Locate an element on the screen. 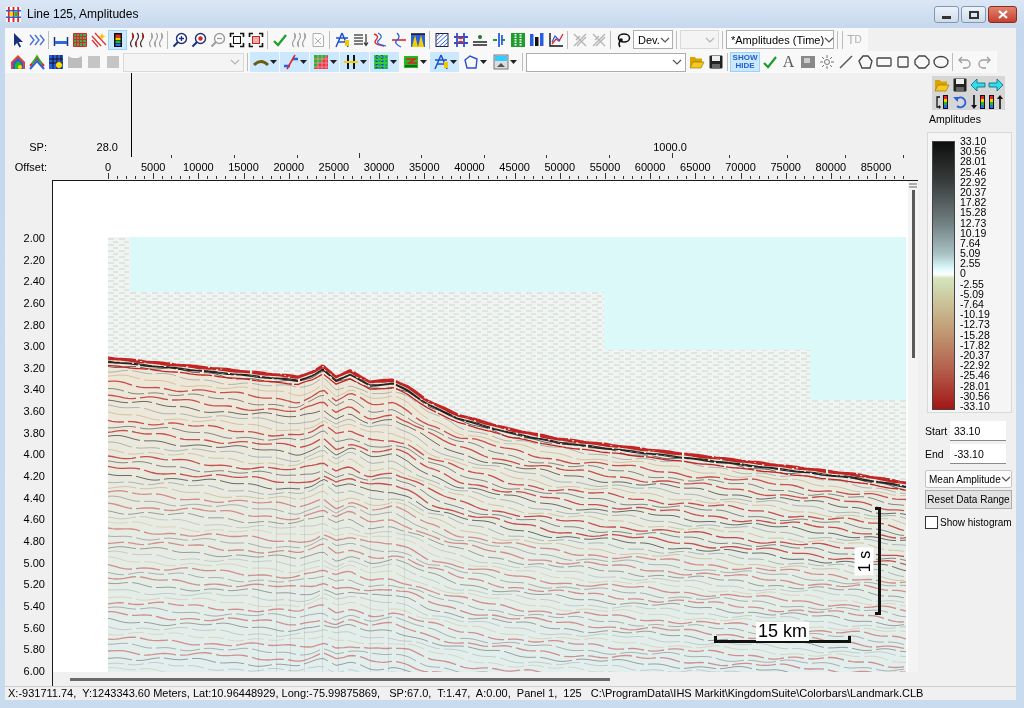  minimize-icon is located at coordinates (946, 17).